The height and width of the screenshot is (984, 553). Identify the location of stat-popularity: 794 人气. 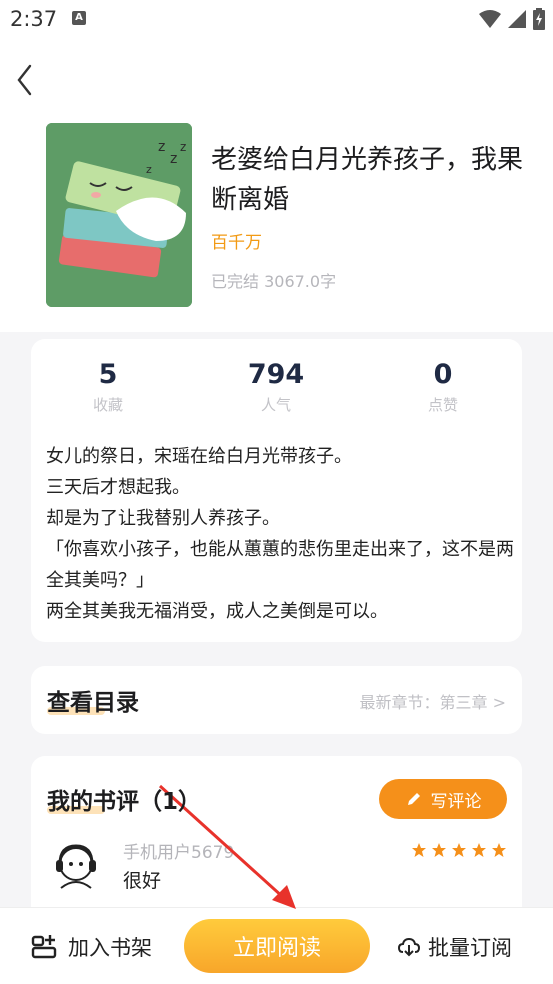
(276, 387).